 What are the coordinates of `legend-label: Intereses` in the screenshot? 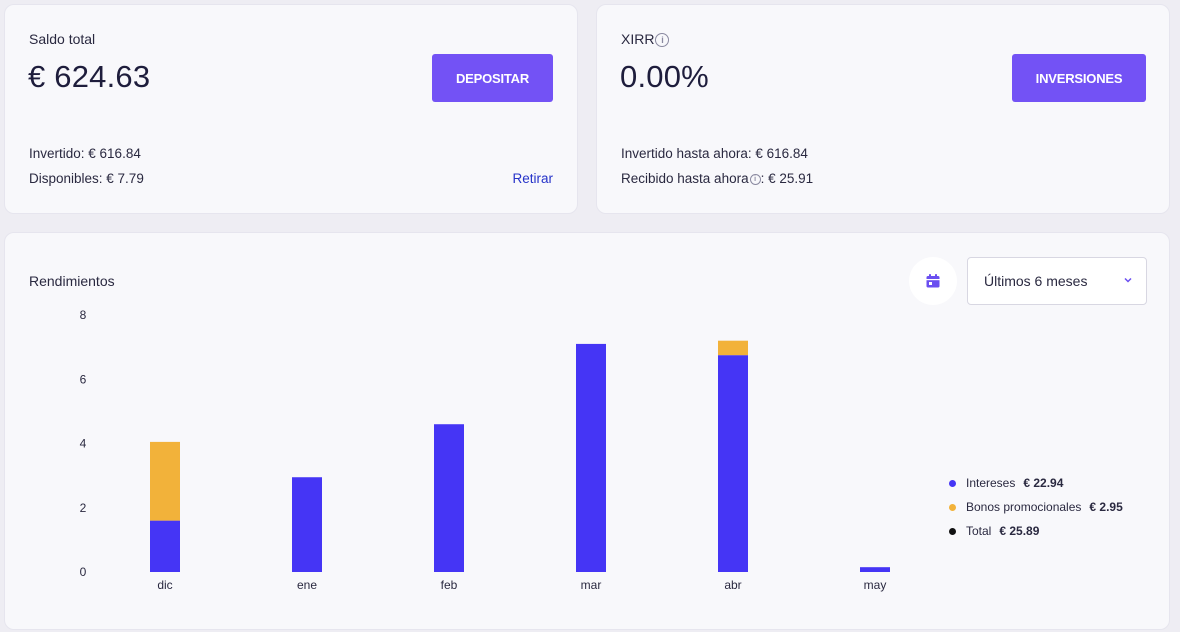 It's located at (991, 483).